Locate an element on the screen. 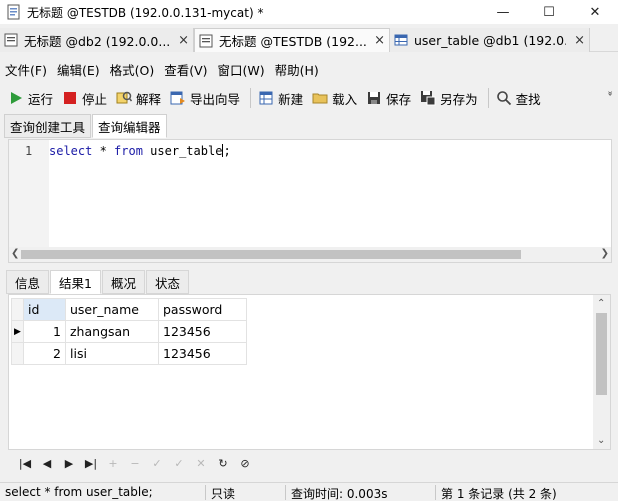 The image size is (618, 501). new-button: 新建 is located at coordinates (280, 98).